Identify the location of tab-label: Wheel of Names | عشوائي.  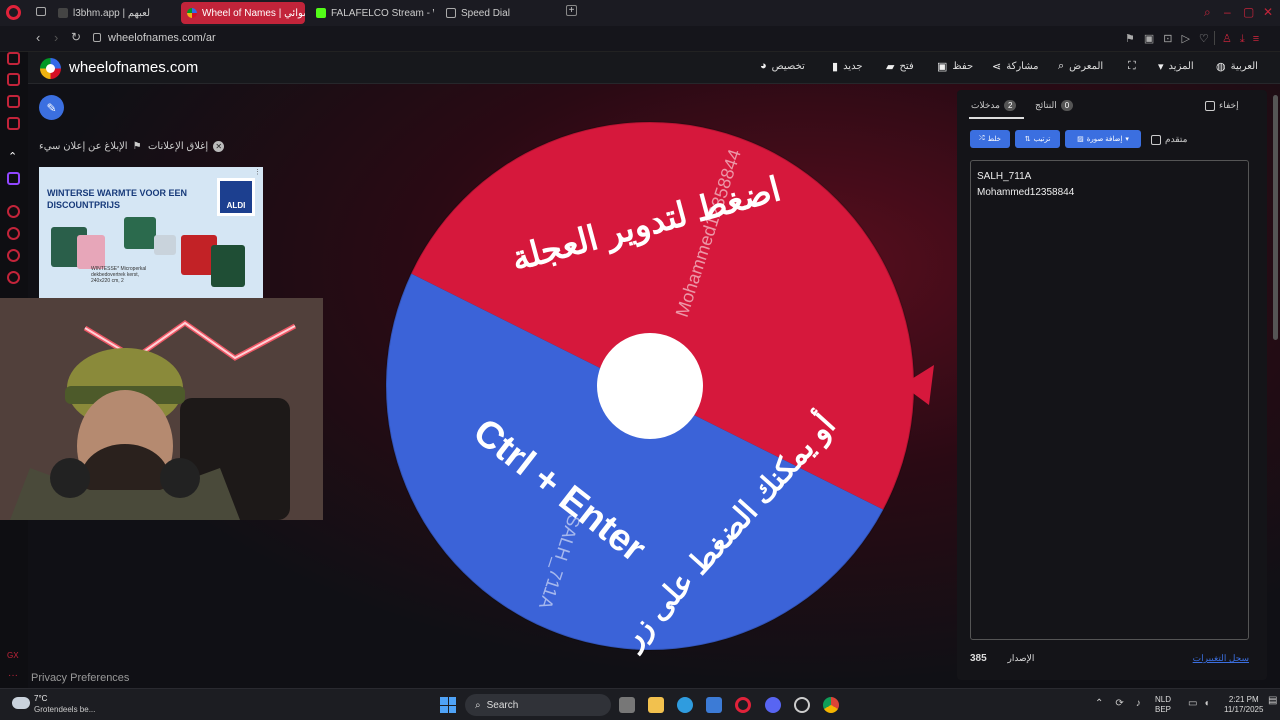
(253, 13).